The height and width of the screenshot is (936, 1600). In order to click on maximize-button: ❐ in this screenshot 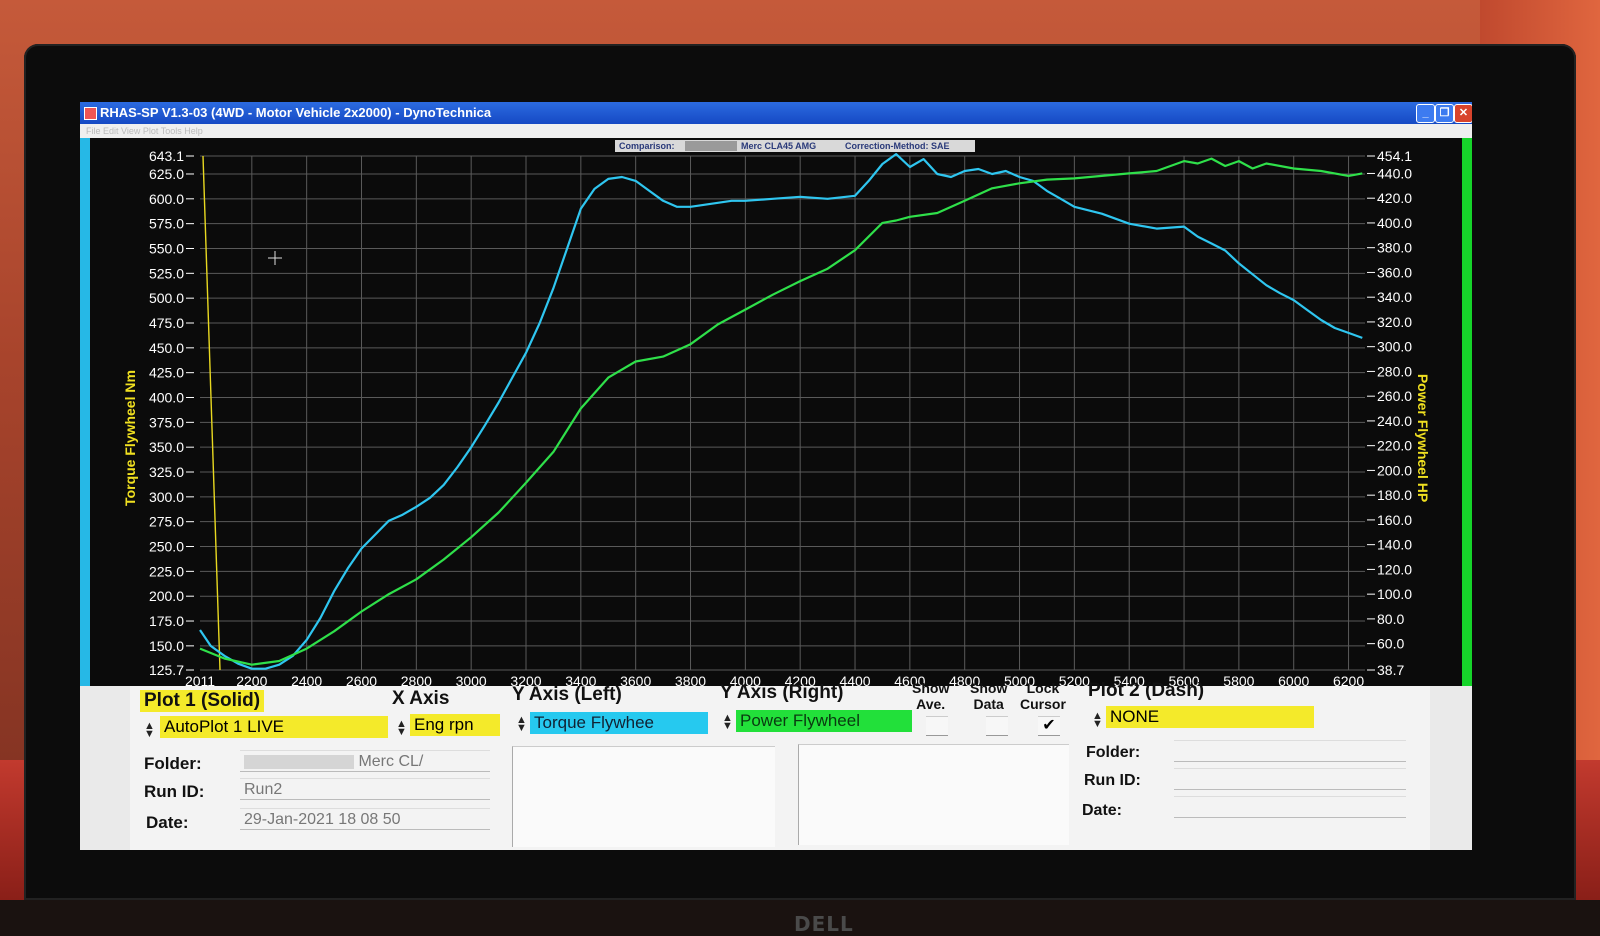, I will do `click(1444, 113)`.